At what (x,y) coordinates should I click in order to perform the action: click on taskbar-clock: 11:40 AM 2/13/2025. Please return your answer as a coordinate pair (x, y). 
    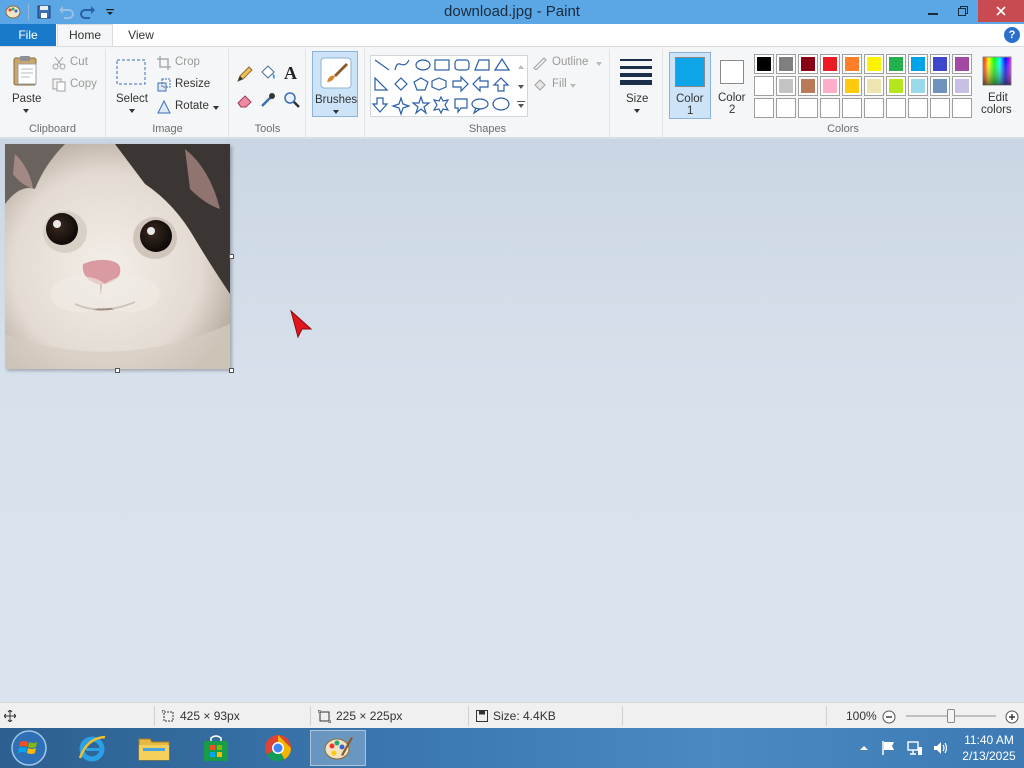
    Looking at the image, I should click on (989, 748).